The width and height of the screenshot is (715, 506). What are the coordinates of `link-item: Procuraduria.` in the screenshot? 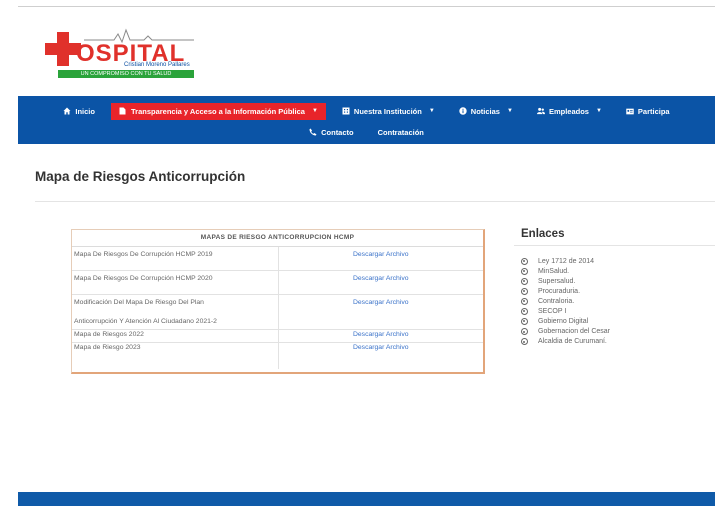 It's located at (565, 291).